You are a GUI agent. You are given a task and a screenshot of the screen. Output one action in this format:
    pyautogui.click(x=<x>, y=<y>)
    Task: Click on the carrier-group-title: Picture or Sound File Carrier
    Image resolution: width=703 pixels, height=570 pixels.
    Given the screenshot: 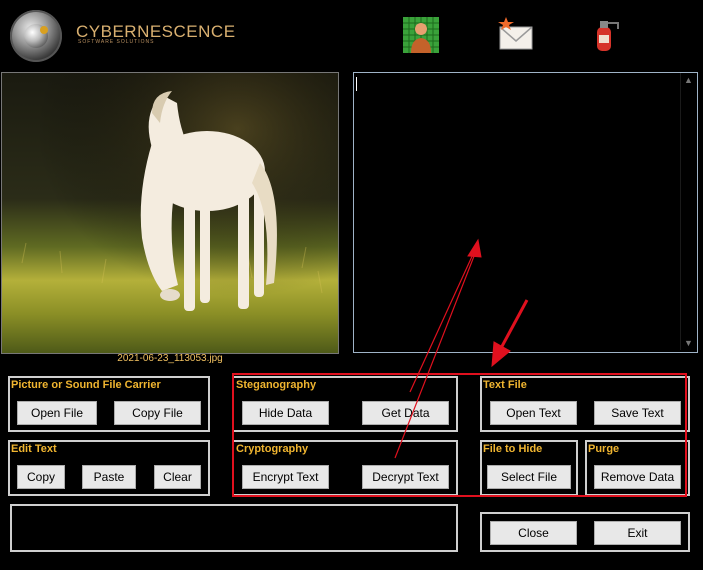 What is the action you would take?
    pyautogui.click(x=86, y=385)
    